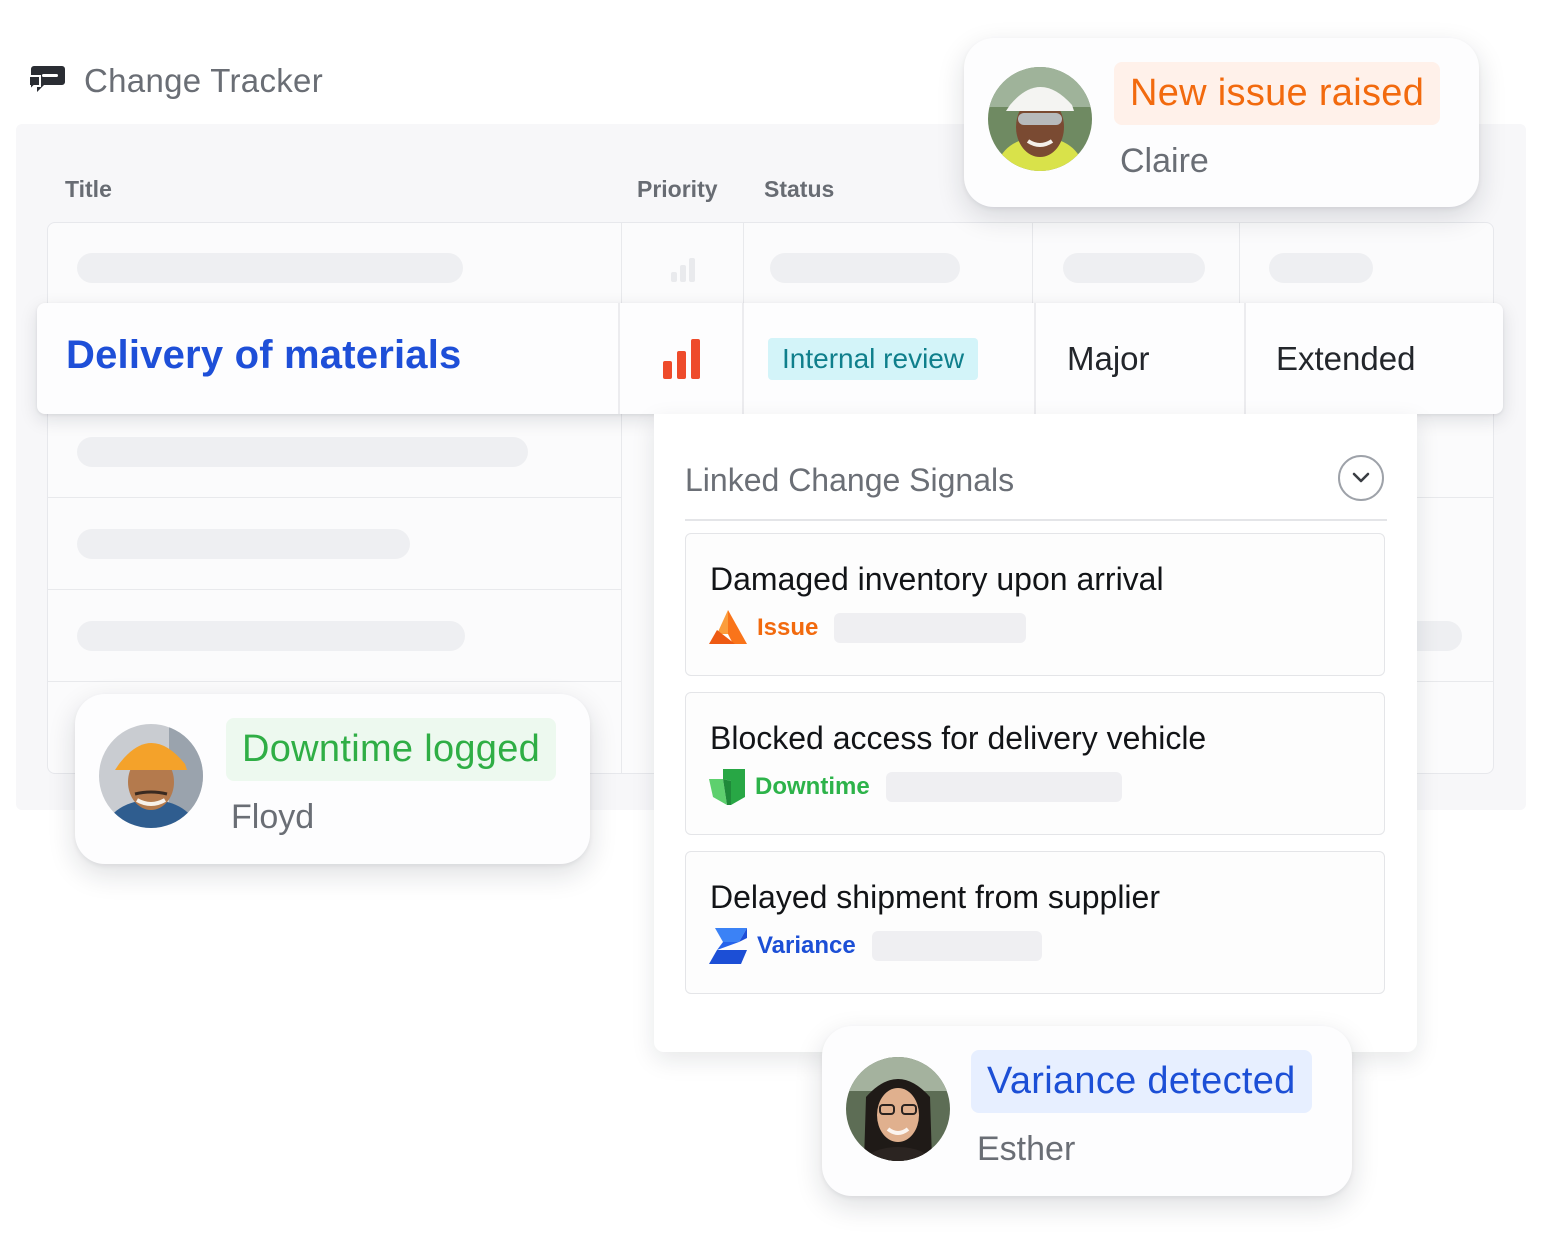 The width and height of the screenshot is (1541, 1251). I want to click on notification-card-variance: Variance detected Esther, so click(1087, 1111).